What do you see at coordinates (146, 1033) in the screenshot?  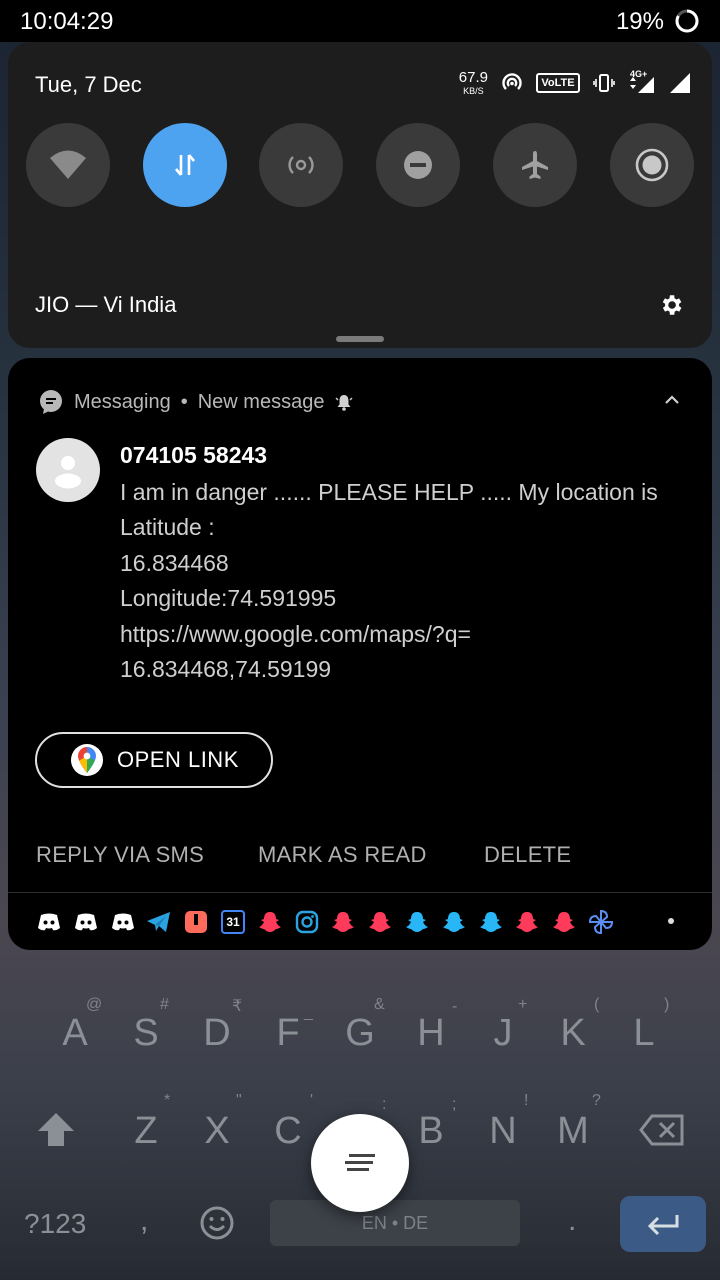 I see `key-s: S` at bounding box center [146, 1033].